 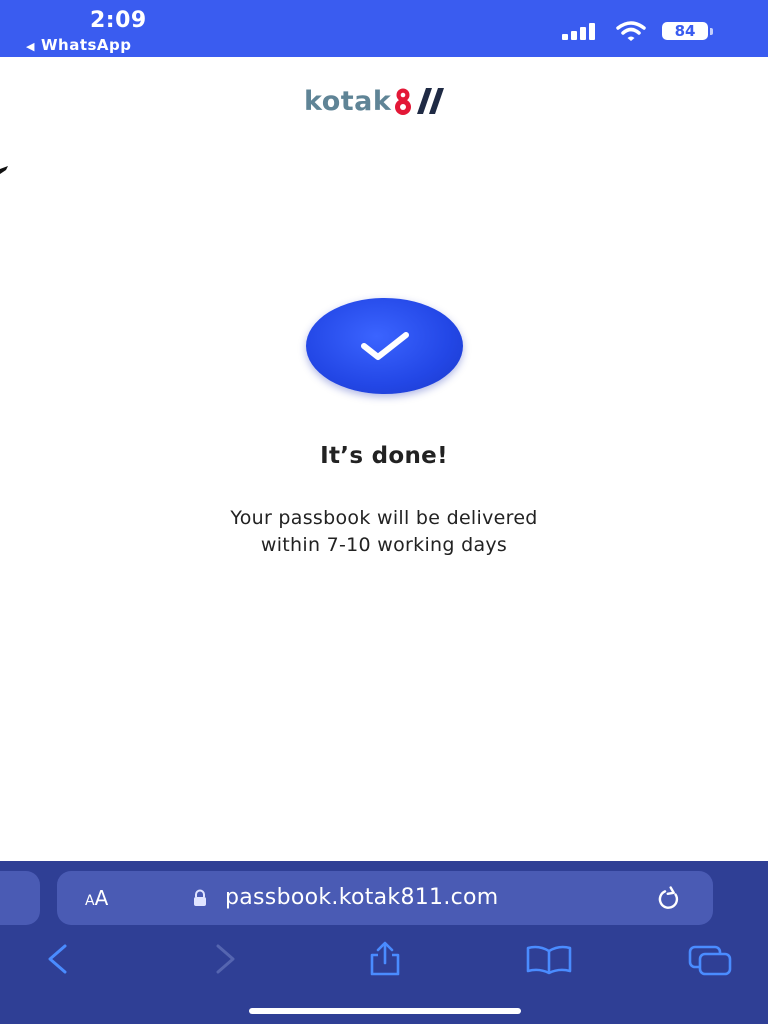 I want to click on tabs-icon, so click(x=710, y=960).